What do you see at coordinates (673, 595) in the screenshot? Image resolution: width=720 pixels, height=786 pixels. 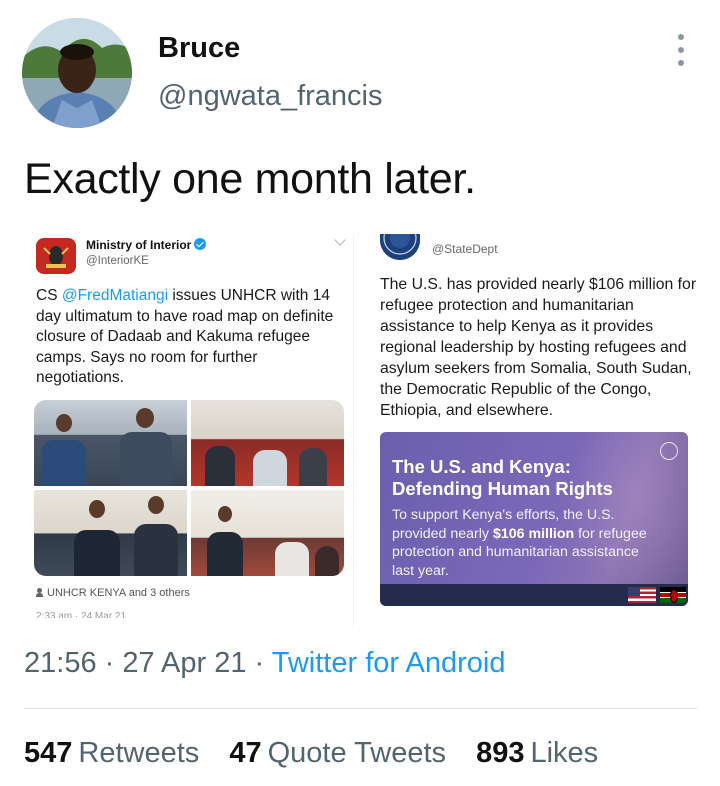 I see `kenya-flag-icon` at bounding box center [673, 595].